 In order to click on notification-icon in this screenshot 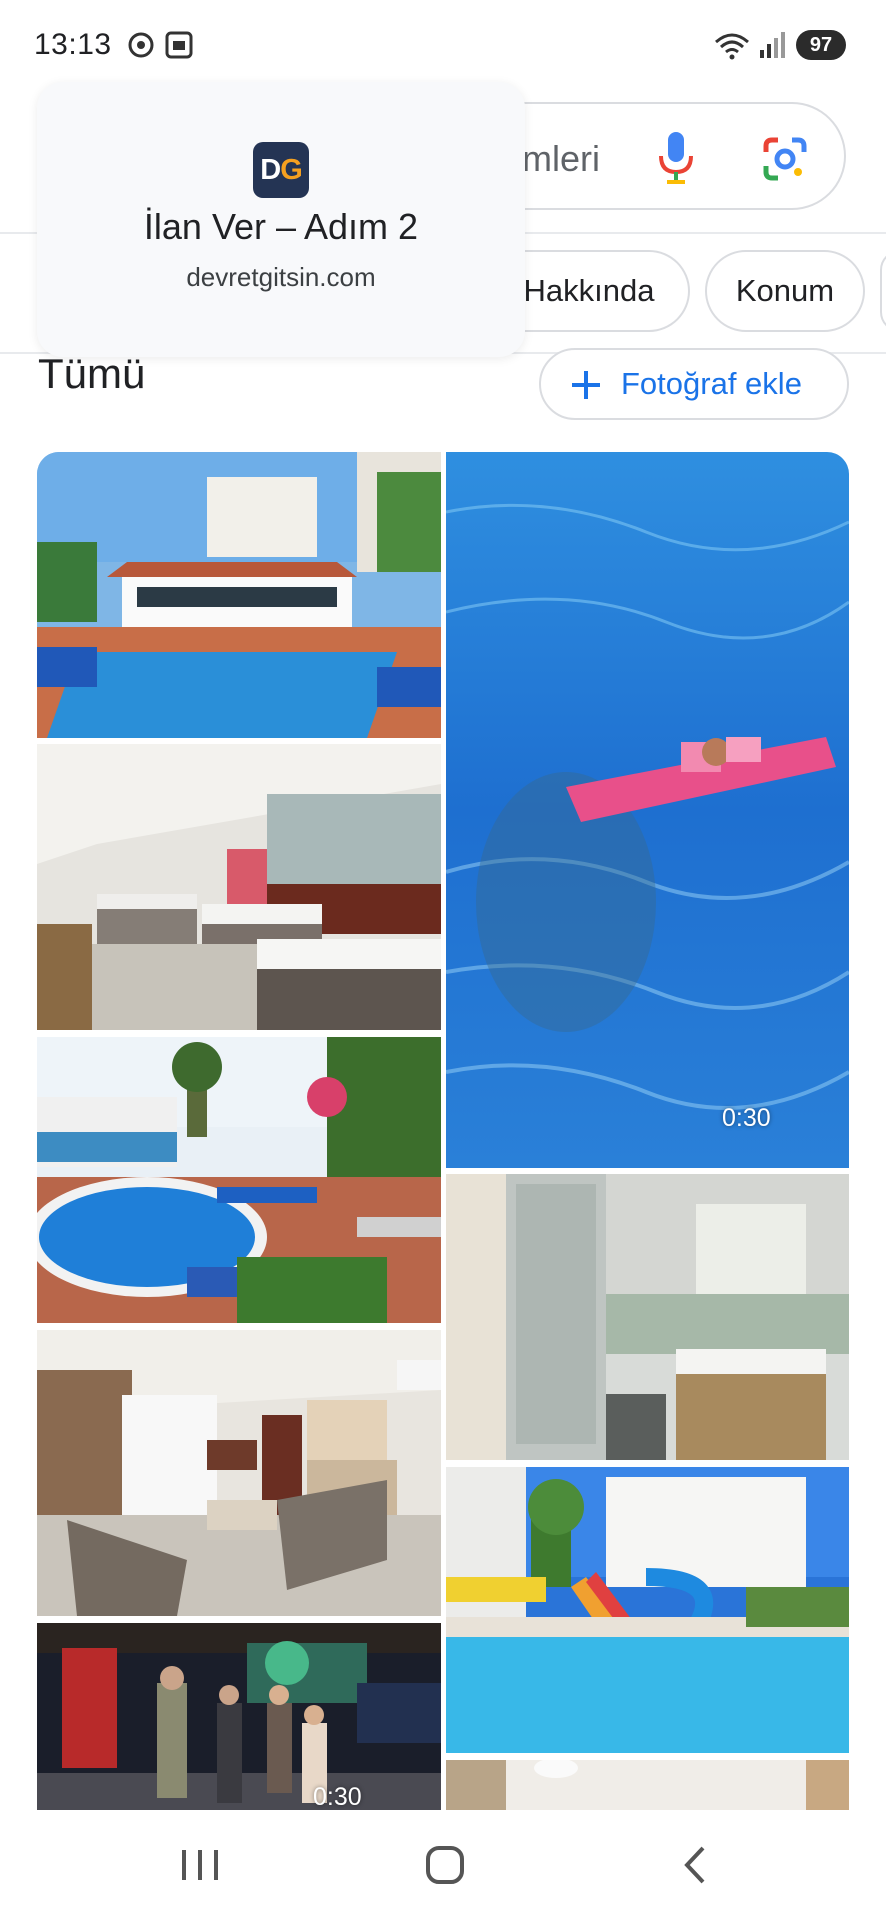, I will do `click(141, 45)`.